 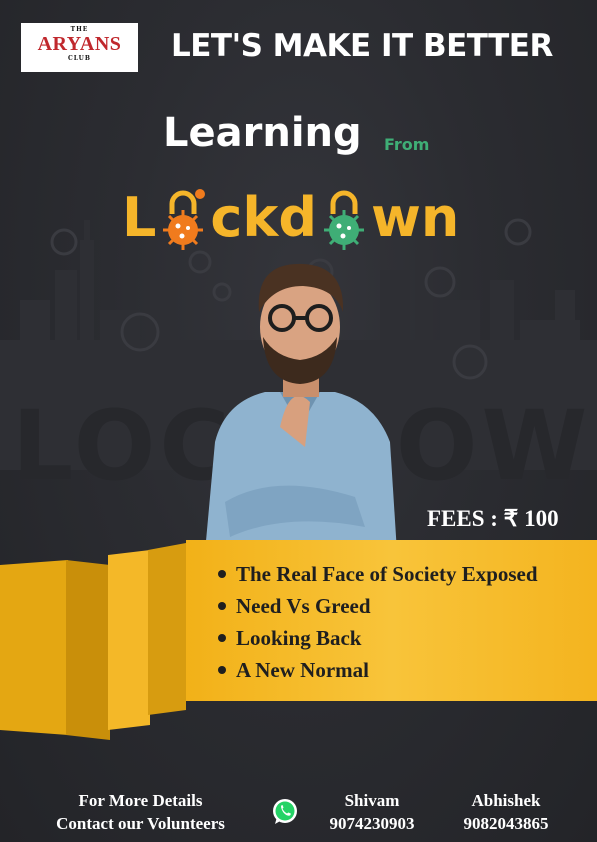 I want to click on contact-abhishek: Abhishek 9082043865, so click(x=506, y=812).